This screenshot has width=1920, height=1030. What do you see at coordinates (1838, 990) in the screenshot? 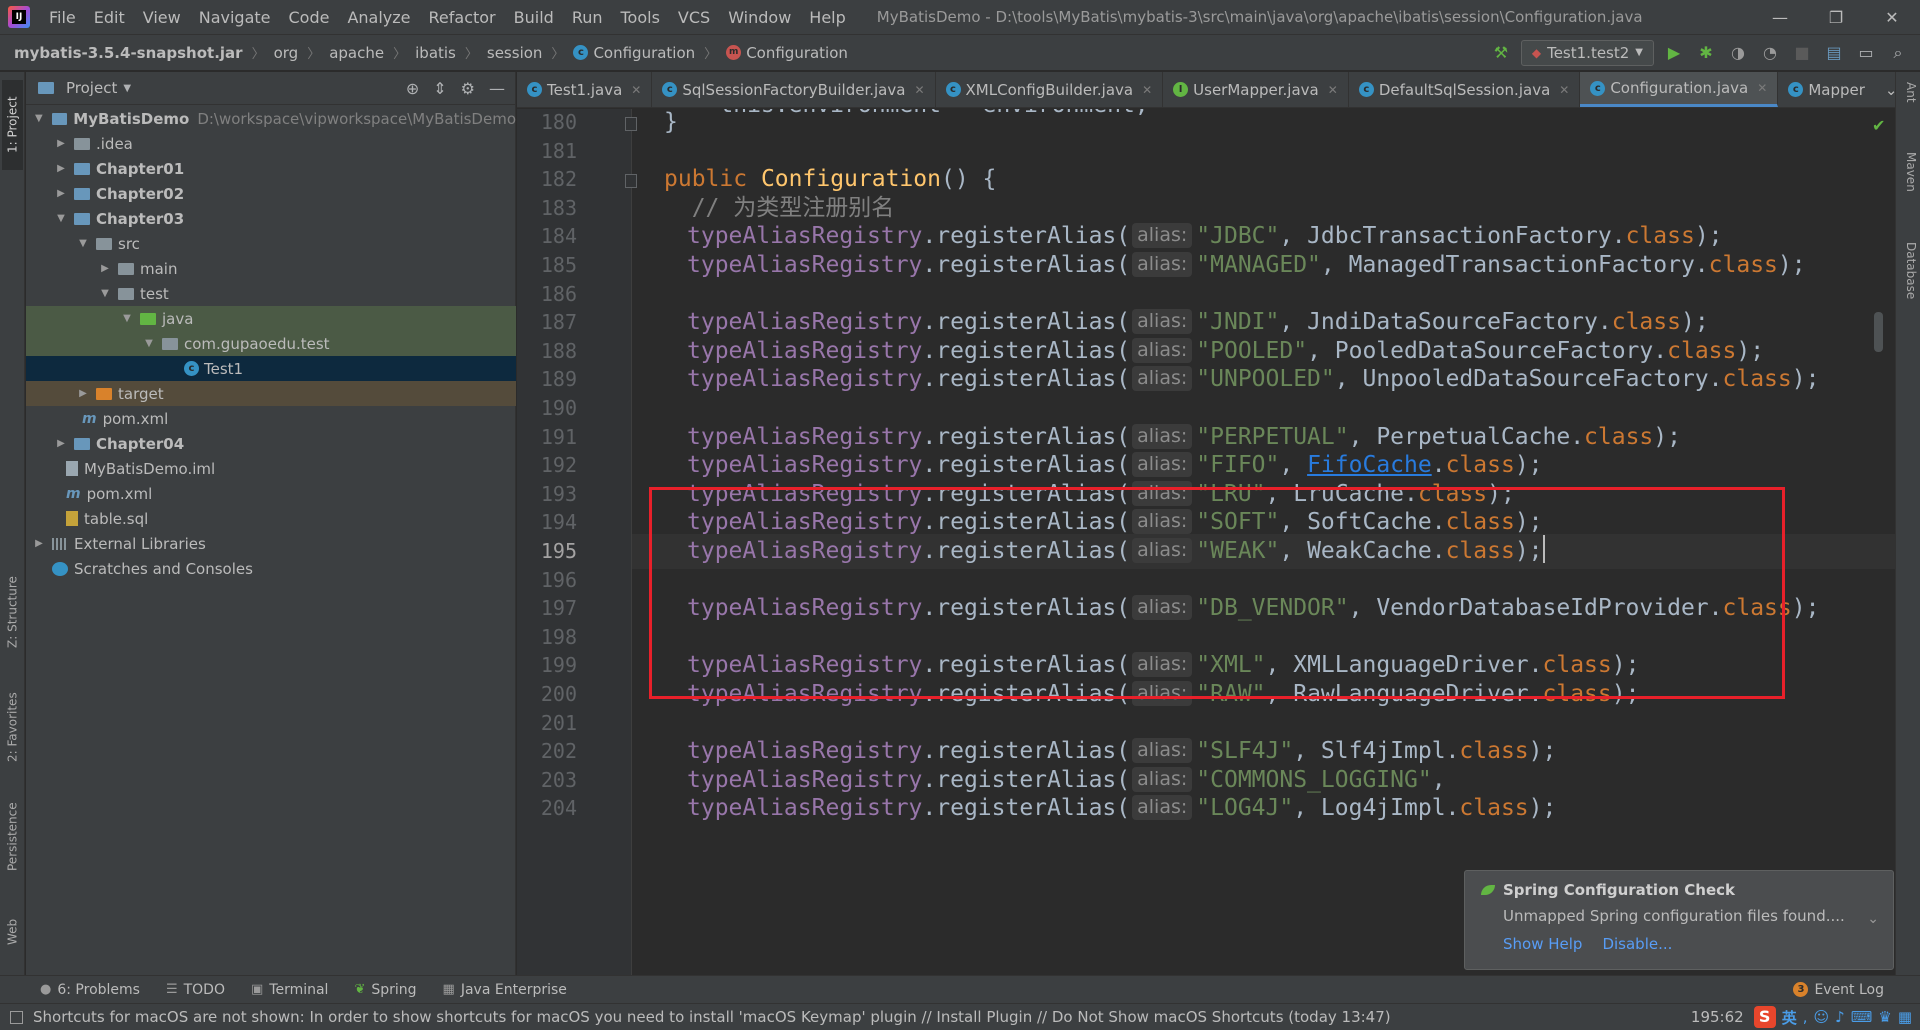
I see `event-log-tab: 3 Event Log` at bounding box center [1838, 990].